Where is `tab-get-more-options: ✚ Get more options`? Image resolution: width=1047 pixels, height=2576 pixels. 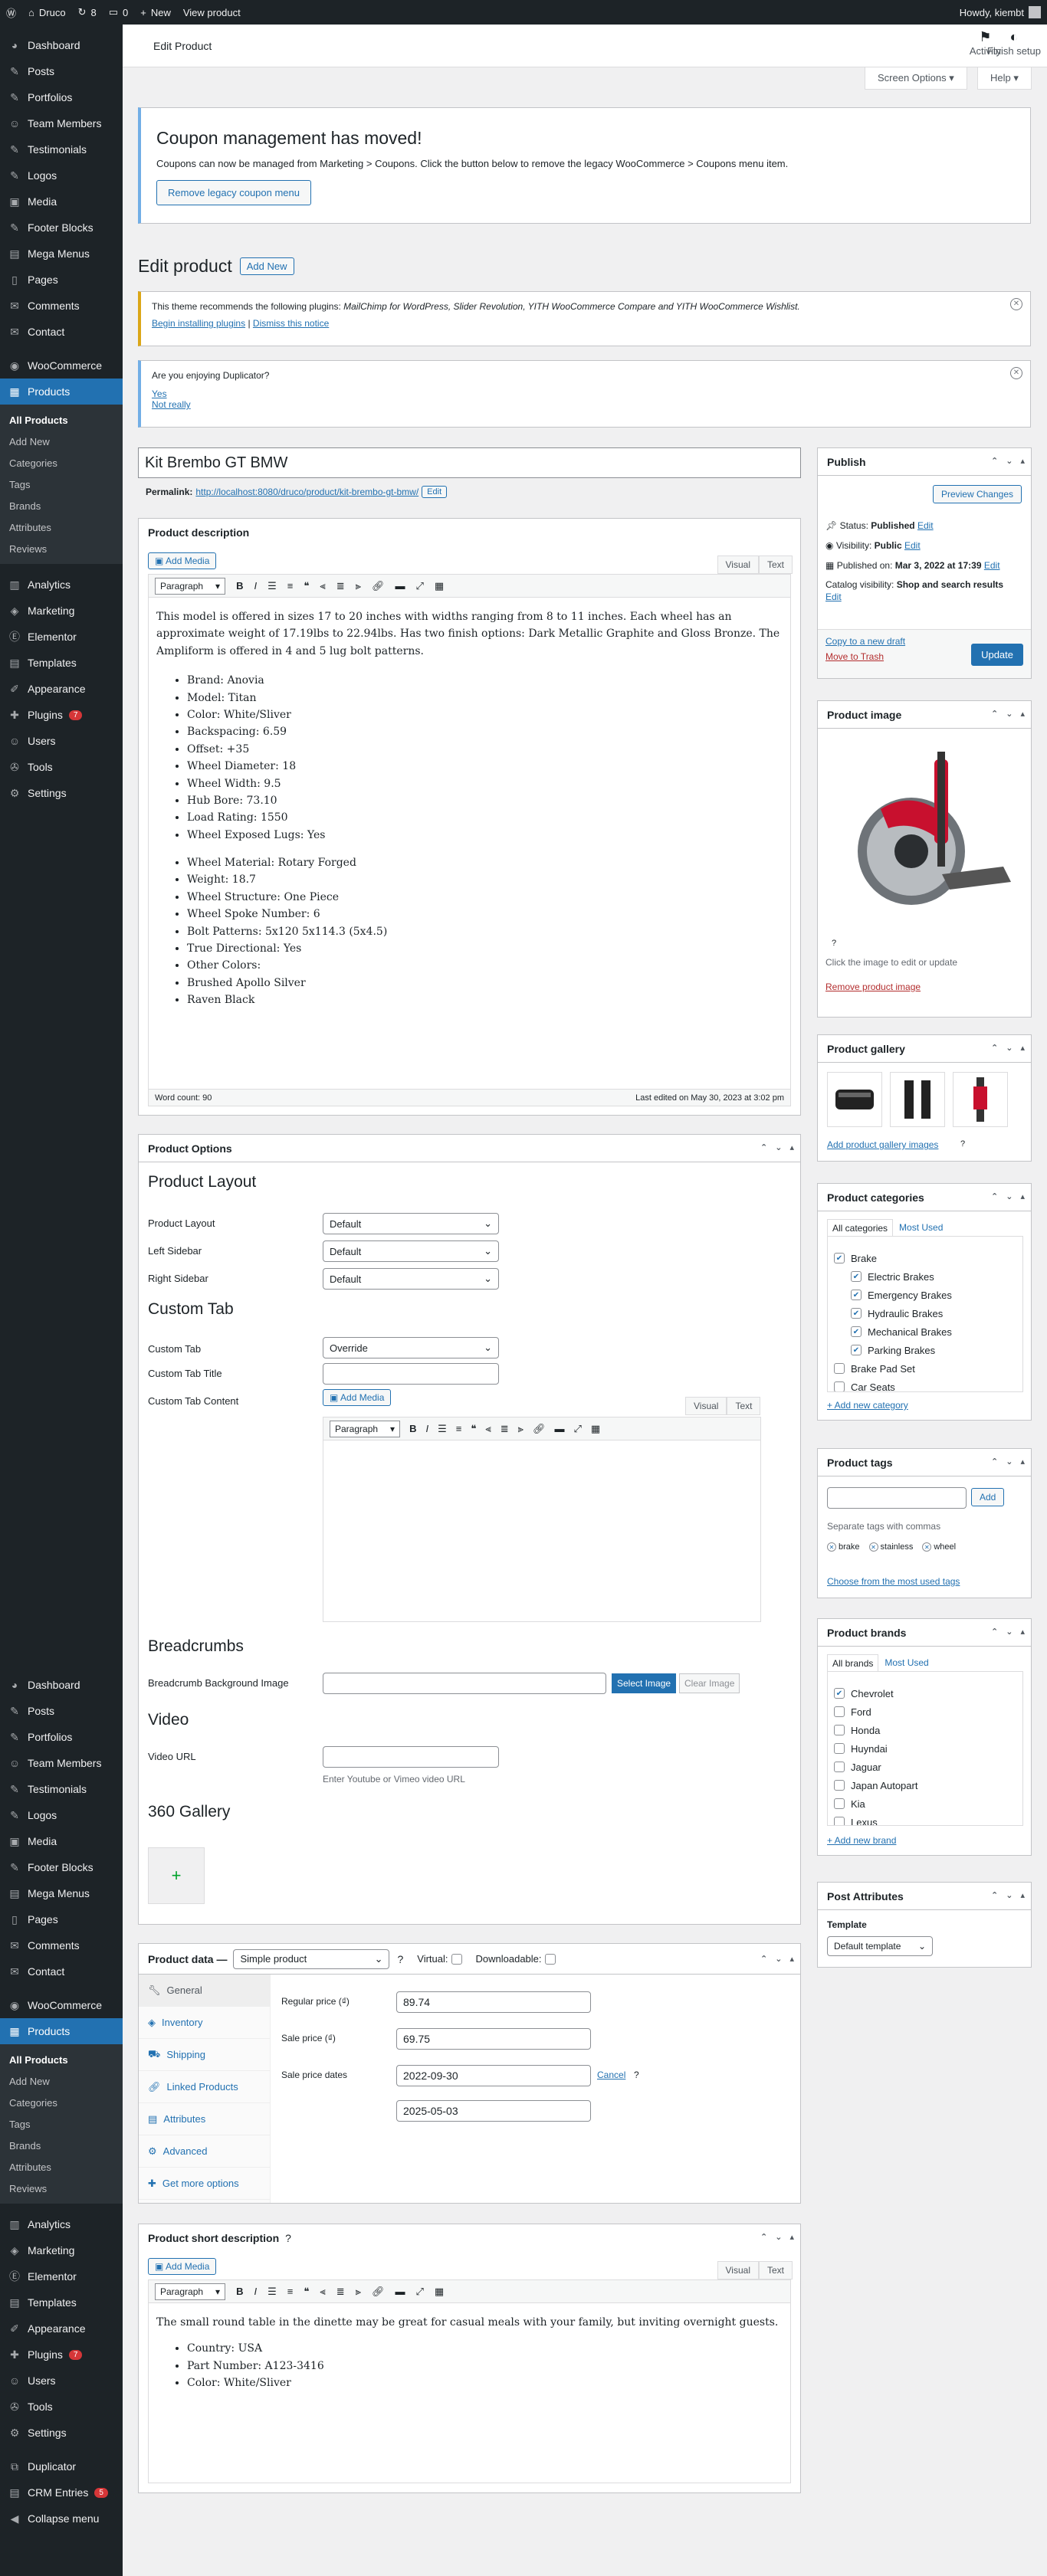
tab-get-more-options: ✚ Get more options is located at coordinates (204, 2184).